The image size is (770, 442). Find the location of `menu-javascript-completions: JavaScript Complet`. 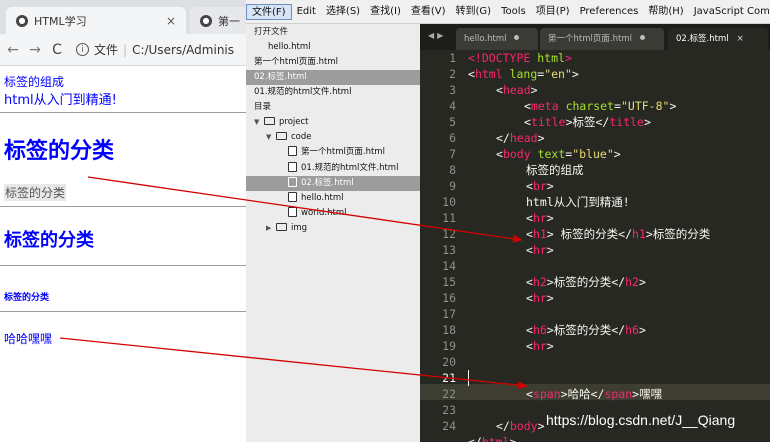

menu-javascript-completions: JavaScript Complet is located at coordinates (729, 12).